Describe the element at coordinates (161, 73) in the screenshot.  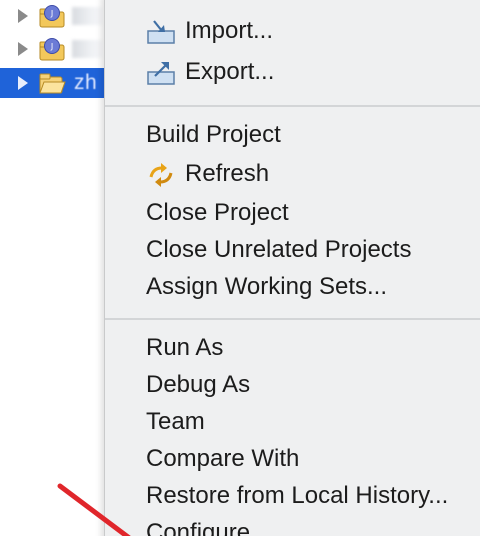
I see `export-icon` at that location.